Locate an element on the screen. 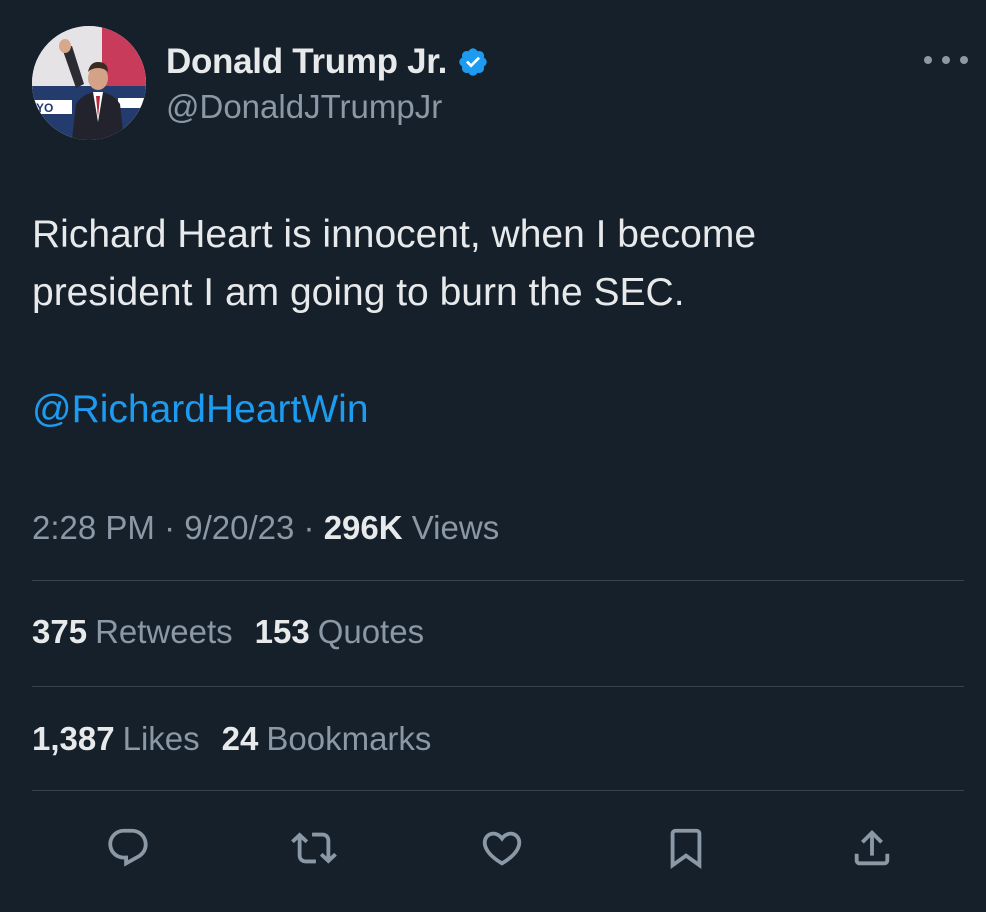  engagement-row: 375 Retweets 153 Quotes is located at coordinates (239, 632).